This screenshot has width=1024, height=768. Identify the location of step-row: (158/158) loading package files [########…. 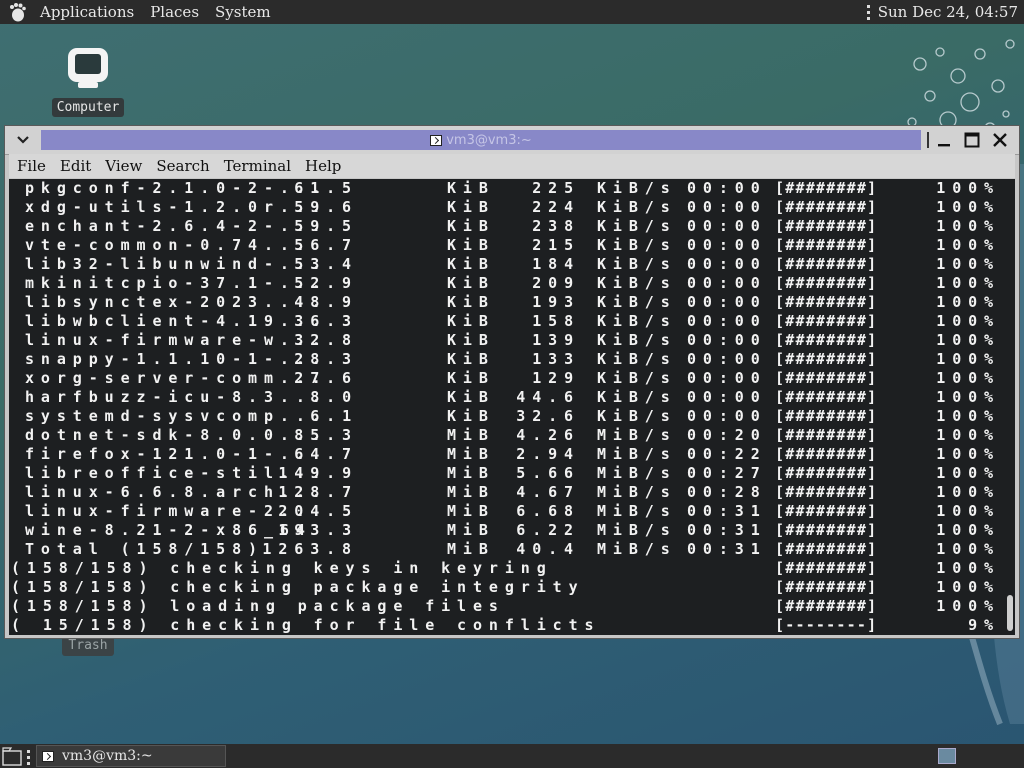
(506, 606).